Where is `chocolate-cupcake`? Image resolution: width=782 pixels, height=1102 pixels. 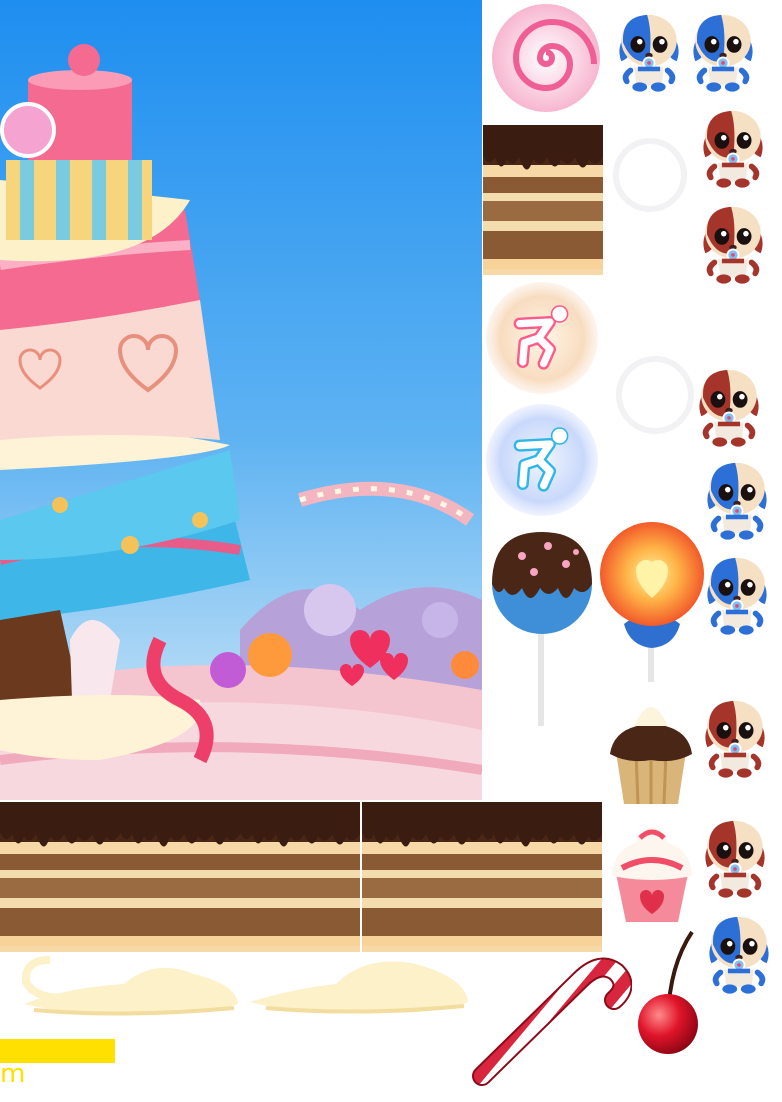 chocolate-cupcake is located at coordinates (651, 747).